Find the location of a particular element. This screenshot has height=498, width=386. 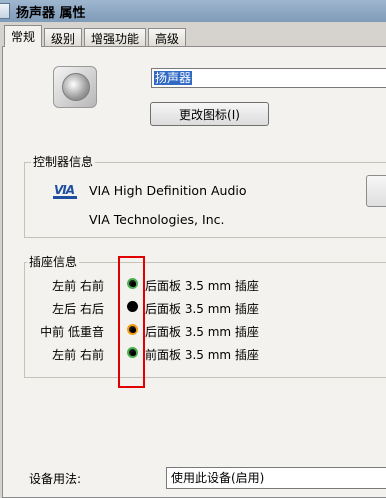

change-icon-button: 更改图标(I) is located at coordinates (209, 114).